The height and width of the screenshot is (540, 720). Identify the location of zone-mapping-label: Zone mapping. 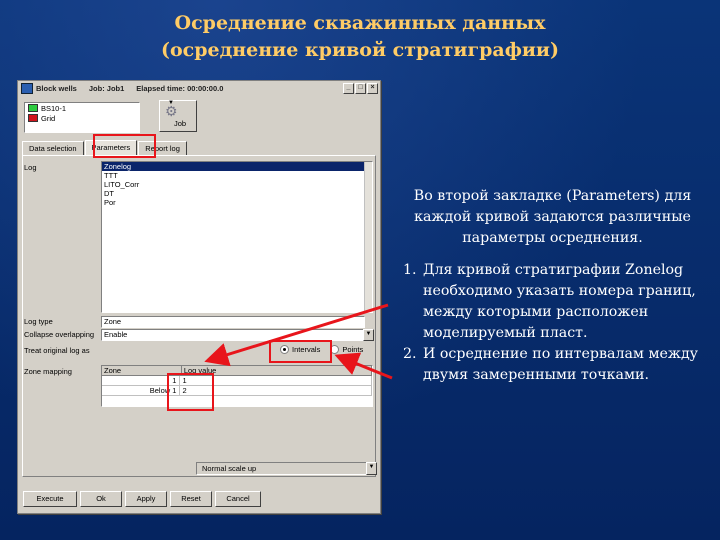
(48, 371).